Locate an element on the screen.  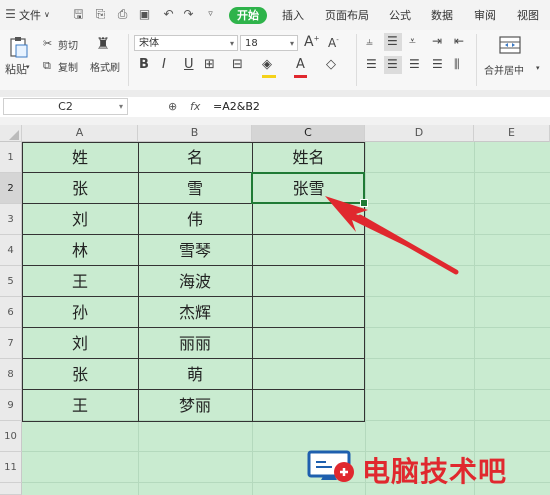
cell-a2: 张 is located at coordinates (80, 188).